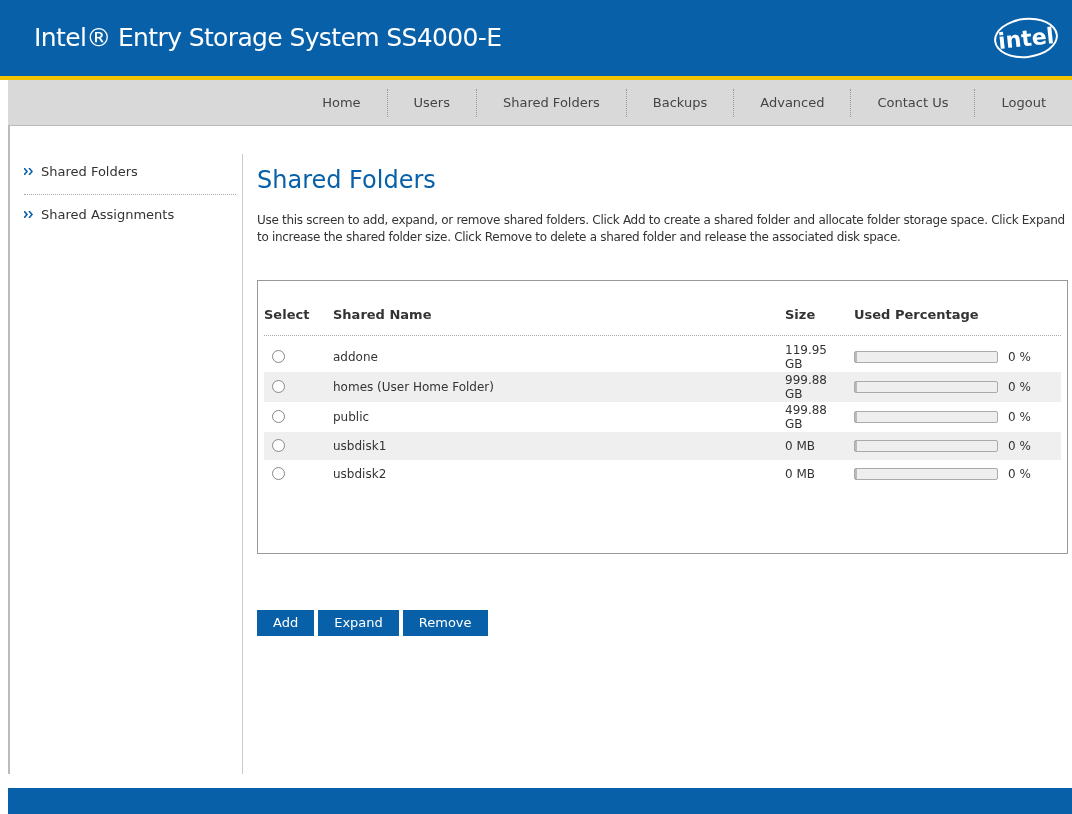  What do you see at coordinates (286, 623) in the screenshot?
I see `action-button: Add` at bounding box center [286, 623].